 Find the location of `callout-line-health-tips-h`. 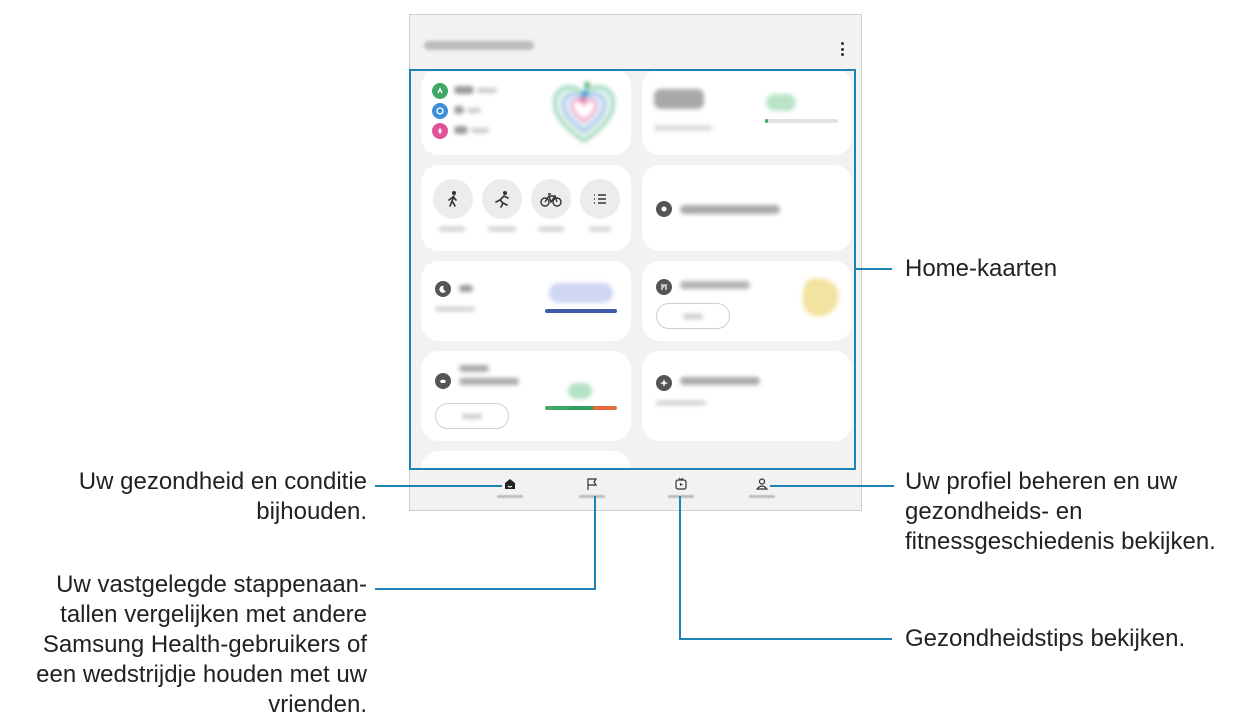

callout-line-health-tips-h is located at coordinates (785, 639).